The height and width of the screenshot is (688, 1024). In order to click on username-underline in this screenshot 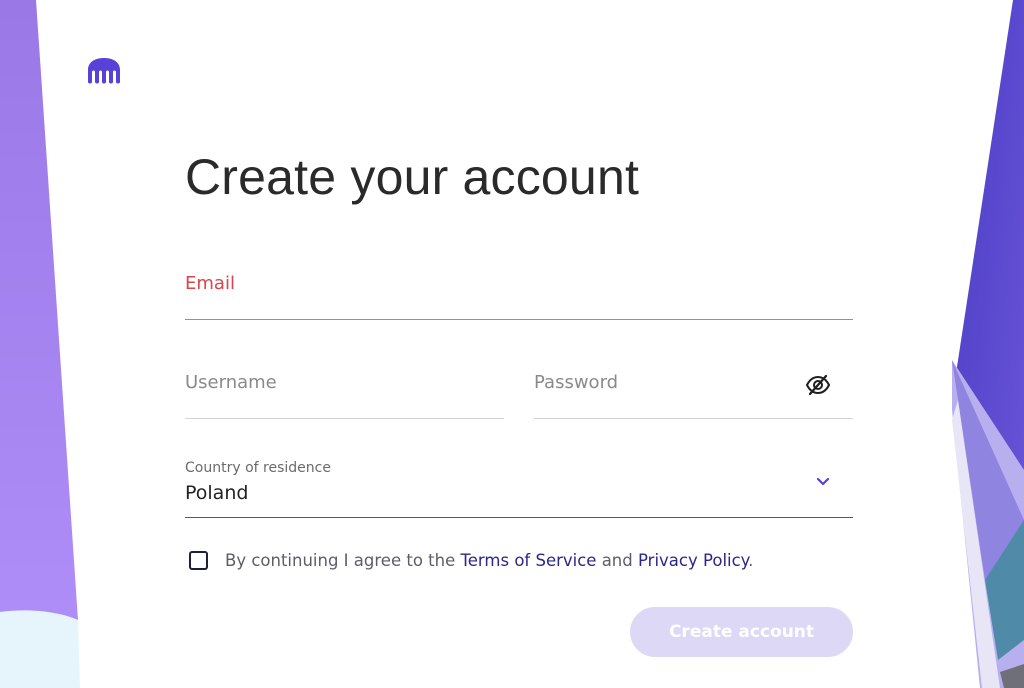, I will do `click(344, 418)`.